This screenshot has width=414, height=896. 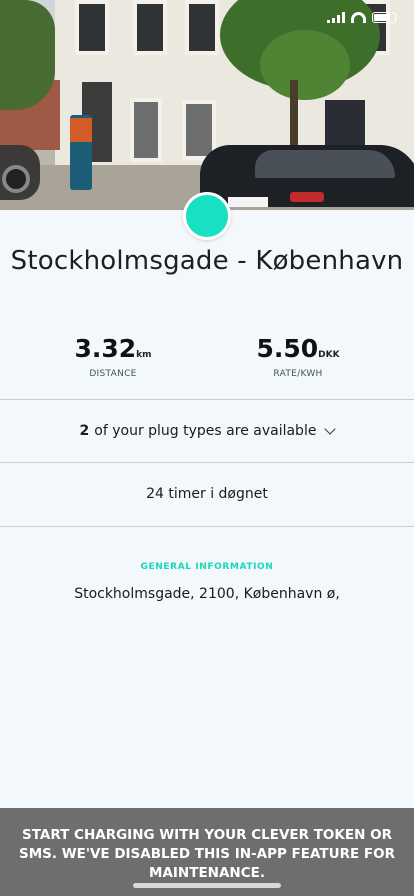 I want to click on divider, so click(x=207, y=526).